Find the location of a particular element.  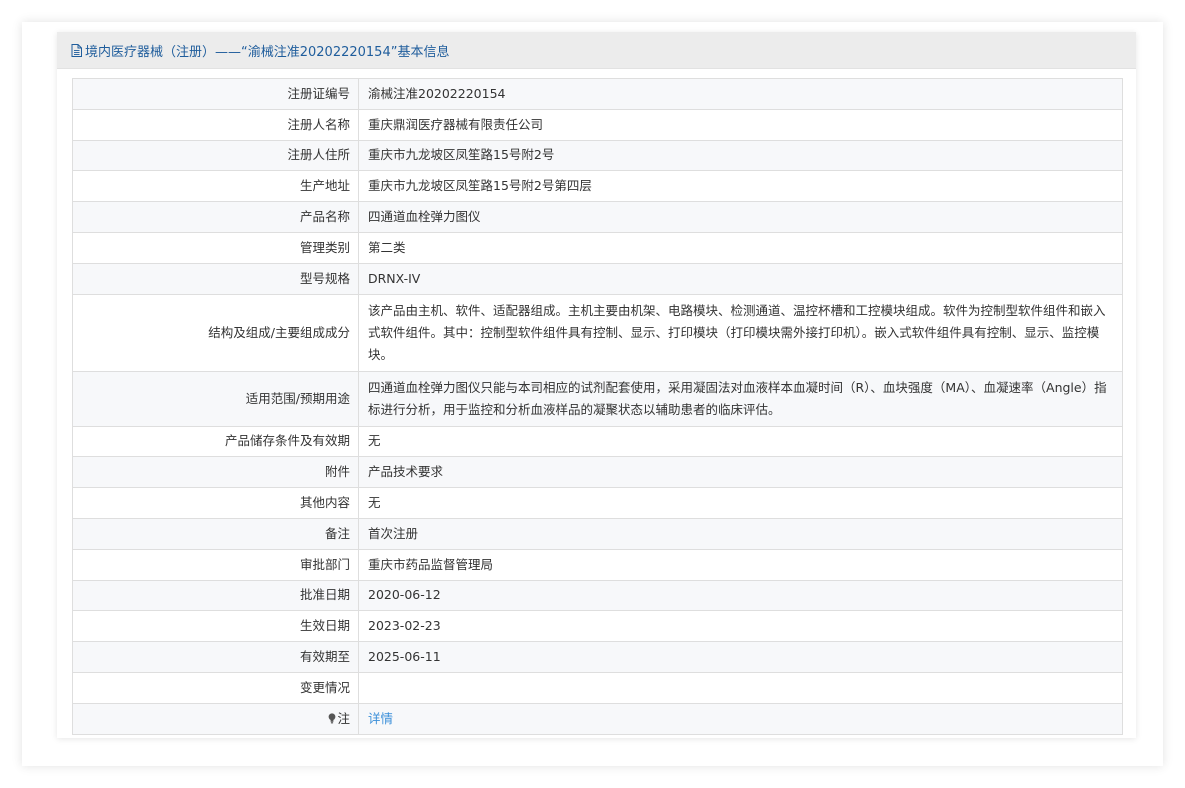

row-label: 其他内容 is located at coordinates (215, 503).